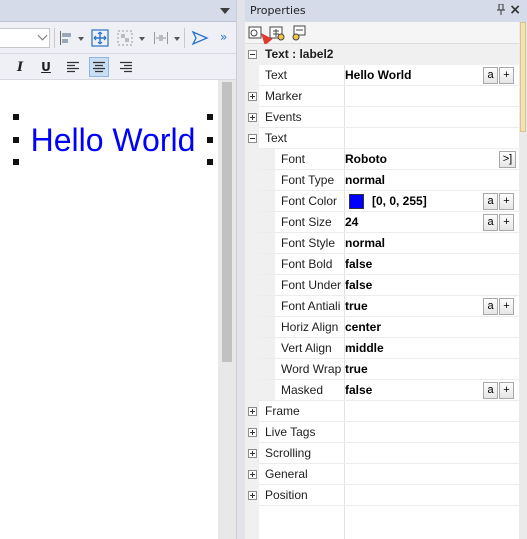 This screenshot has width=527, height=539. Describe the element at coordinates (386, 11) in the screenshot. I see `properties-title-bar: Properties ×` at that location.